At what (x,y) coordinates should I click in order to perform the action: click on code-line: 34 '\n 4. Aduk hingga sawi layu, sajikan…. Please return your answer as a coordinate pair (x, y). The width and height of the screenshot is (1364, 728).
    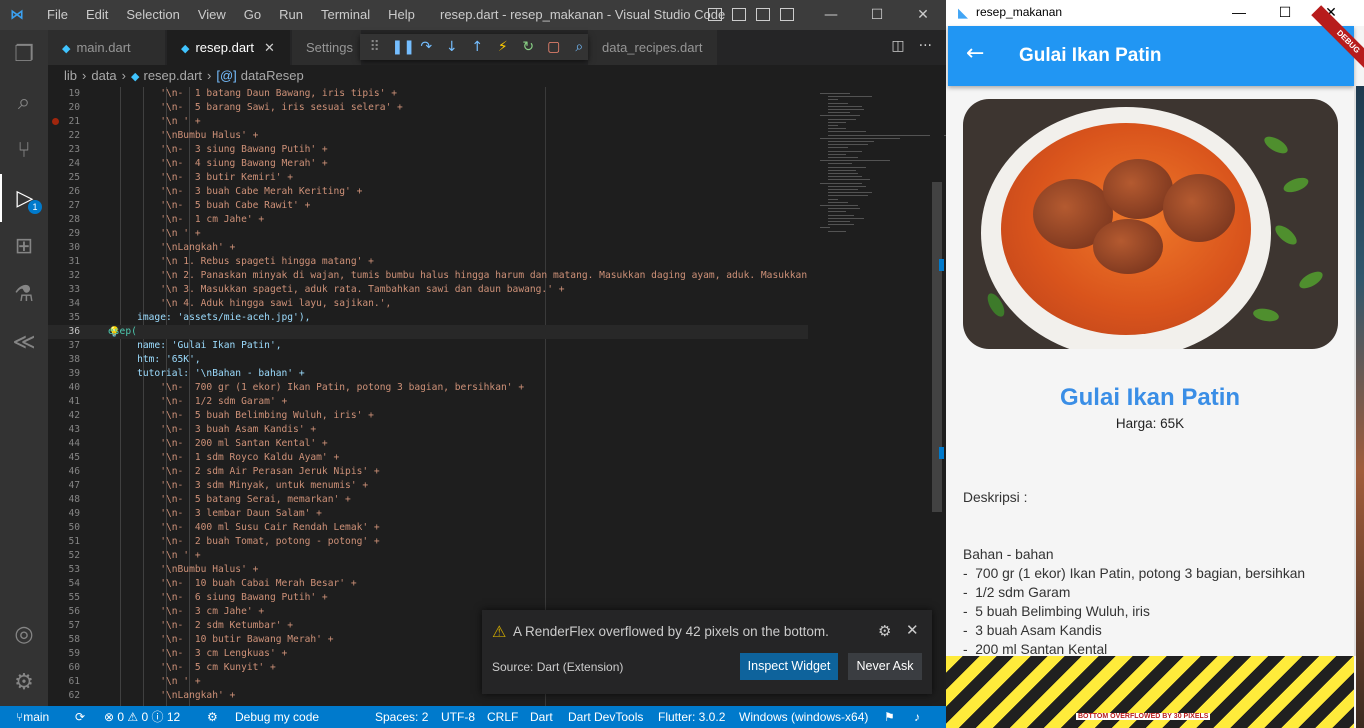
    Looking at the image, I should click on (428, 304).